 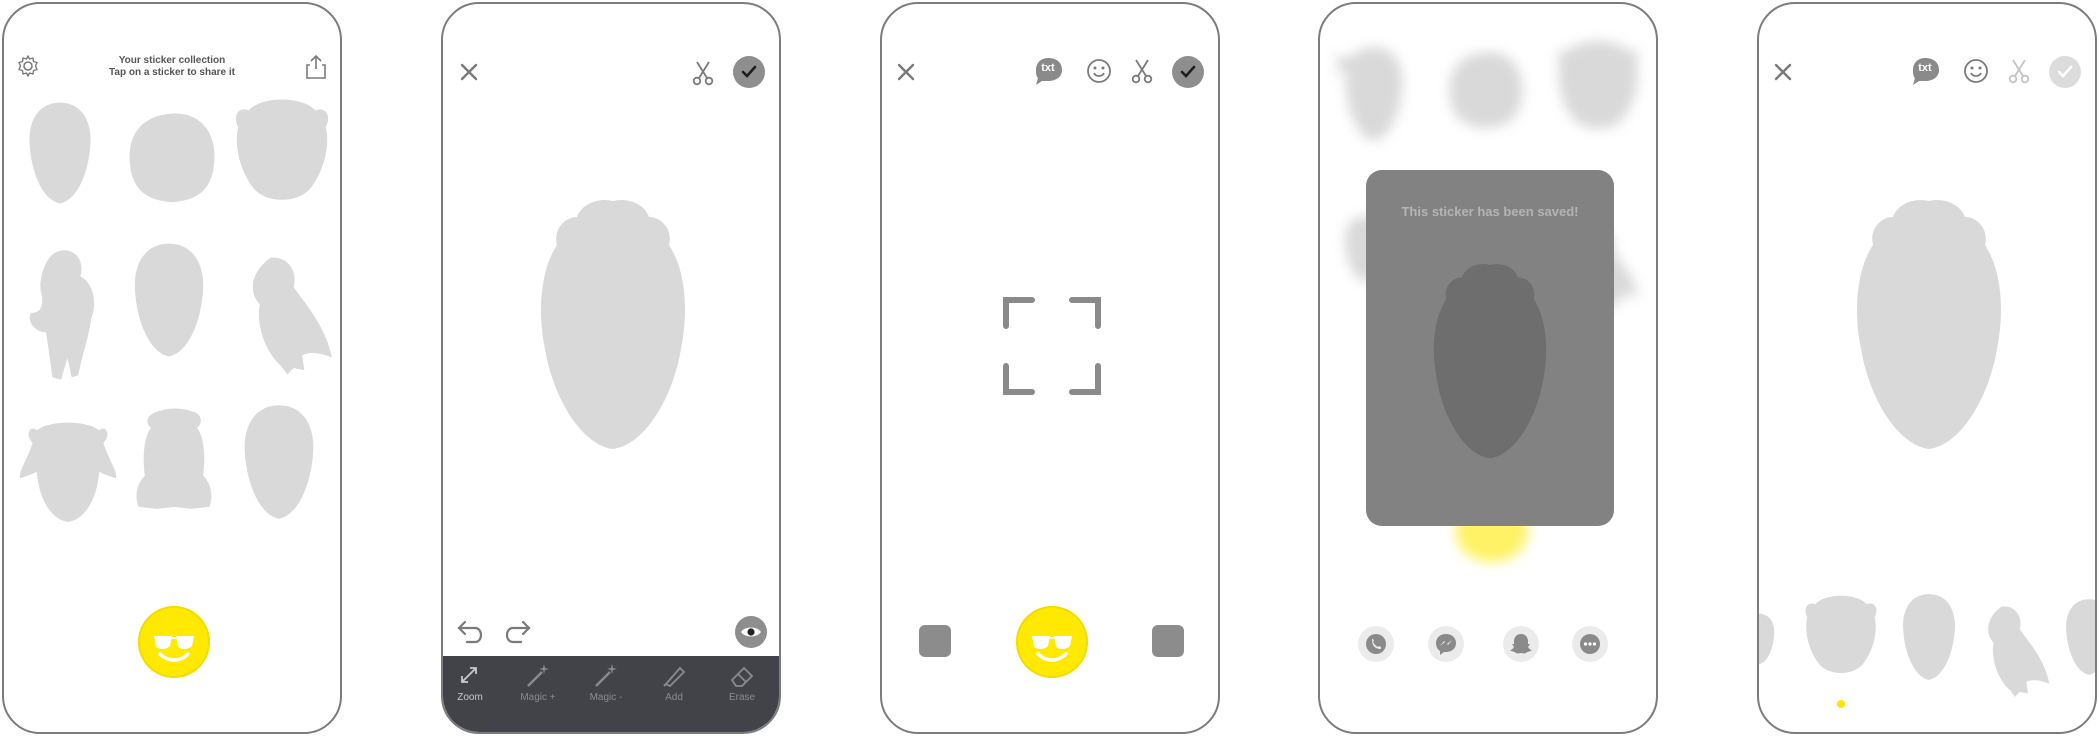 I want to click on eye-icon, so click(x=751, y=632).